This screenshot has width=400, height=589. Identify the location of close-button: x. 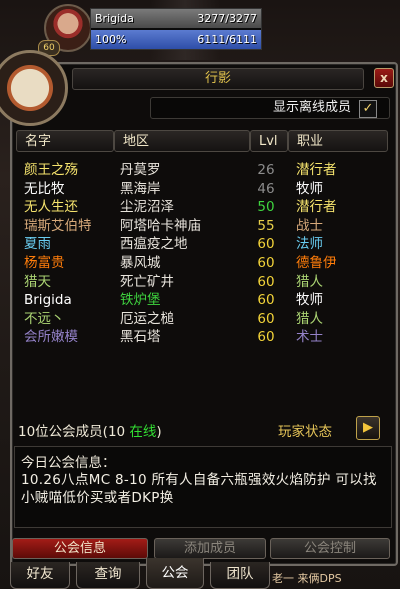
(384, 78).